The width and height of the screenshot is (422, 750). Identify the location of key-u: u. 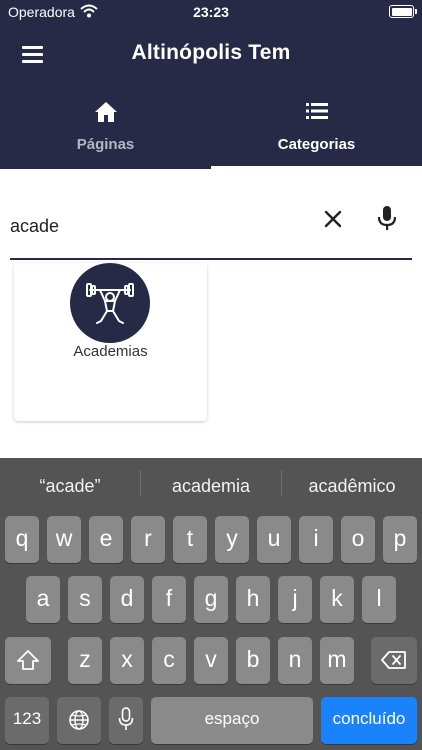
(274, 539).